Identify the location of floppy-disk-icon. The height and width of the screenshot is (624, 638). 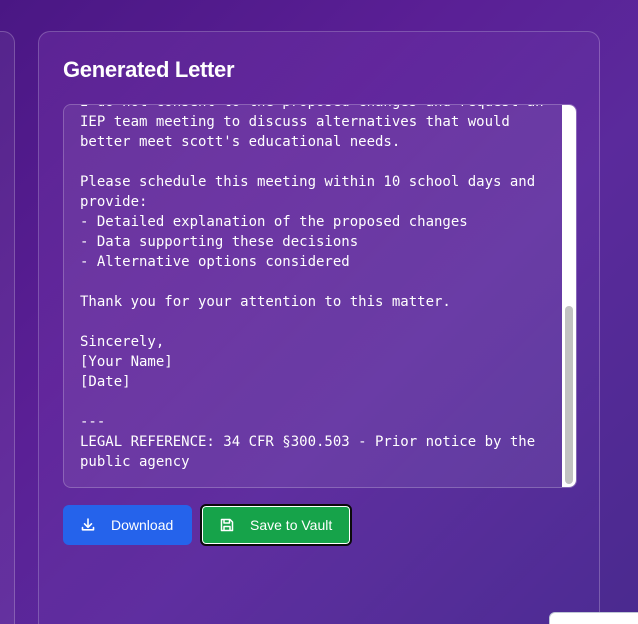
(227, 525).